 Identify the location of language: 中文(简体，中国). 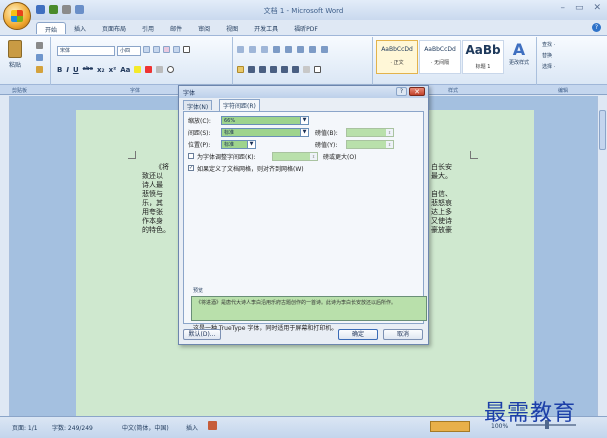
(145, 427).